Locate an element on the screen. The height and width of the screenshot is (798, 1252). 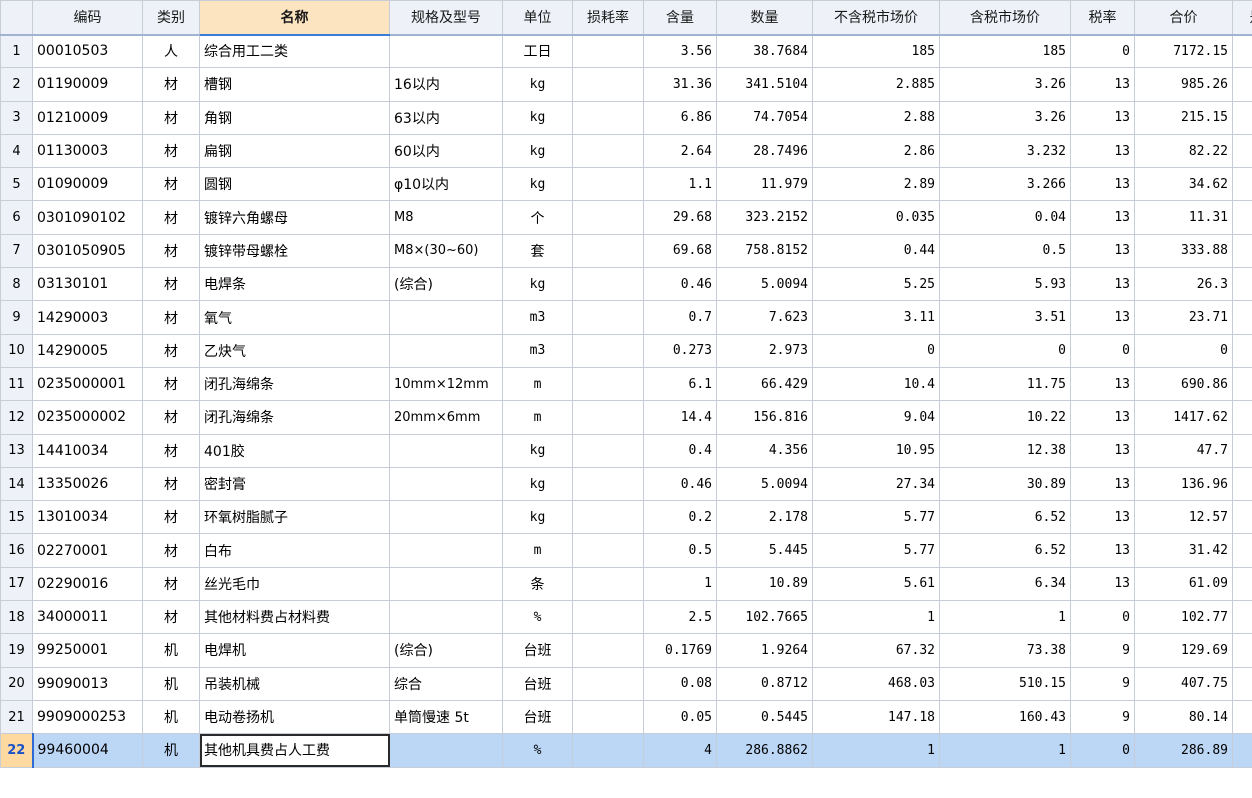
unit-cell: m3 is located at coordinates (537, 350).